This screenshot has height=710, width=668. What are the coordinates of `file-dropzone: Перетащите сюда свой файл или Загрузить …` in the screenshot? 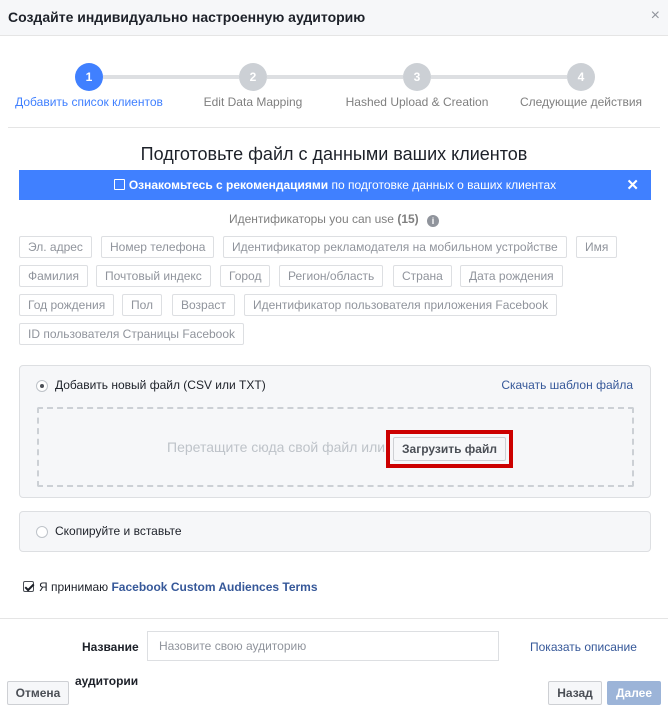 It's located at (335, 447).